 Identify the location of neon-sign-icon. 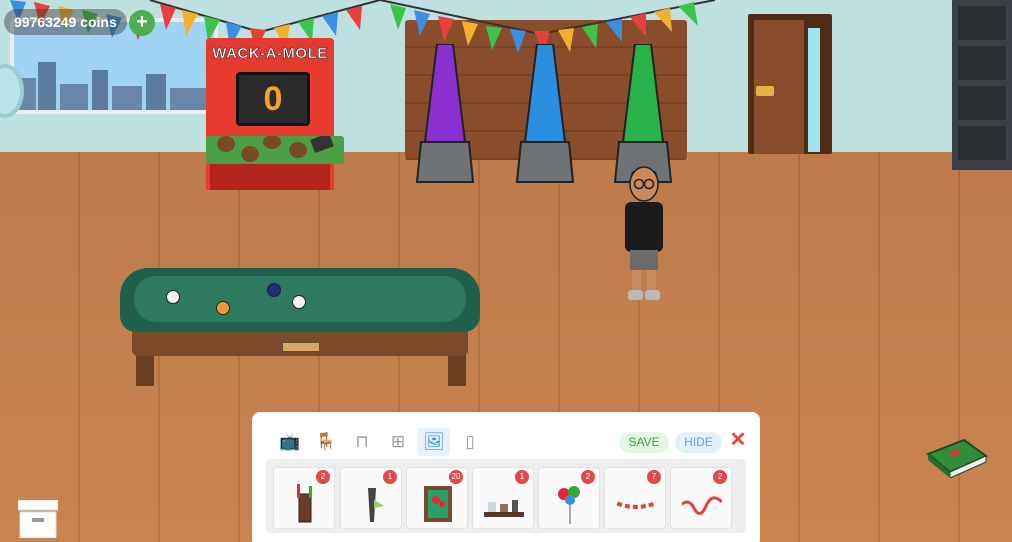
(702, 505).